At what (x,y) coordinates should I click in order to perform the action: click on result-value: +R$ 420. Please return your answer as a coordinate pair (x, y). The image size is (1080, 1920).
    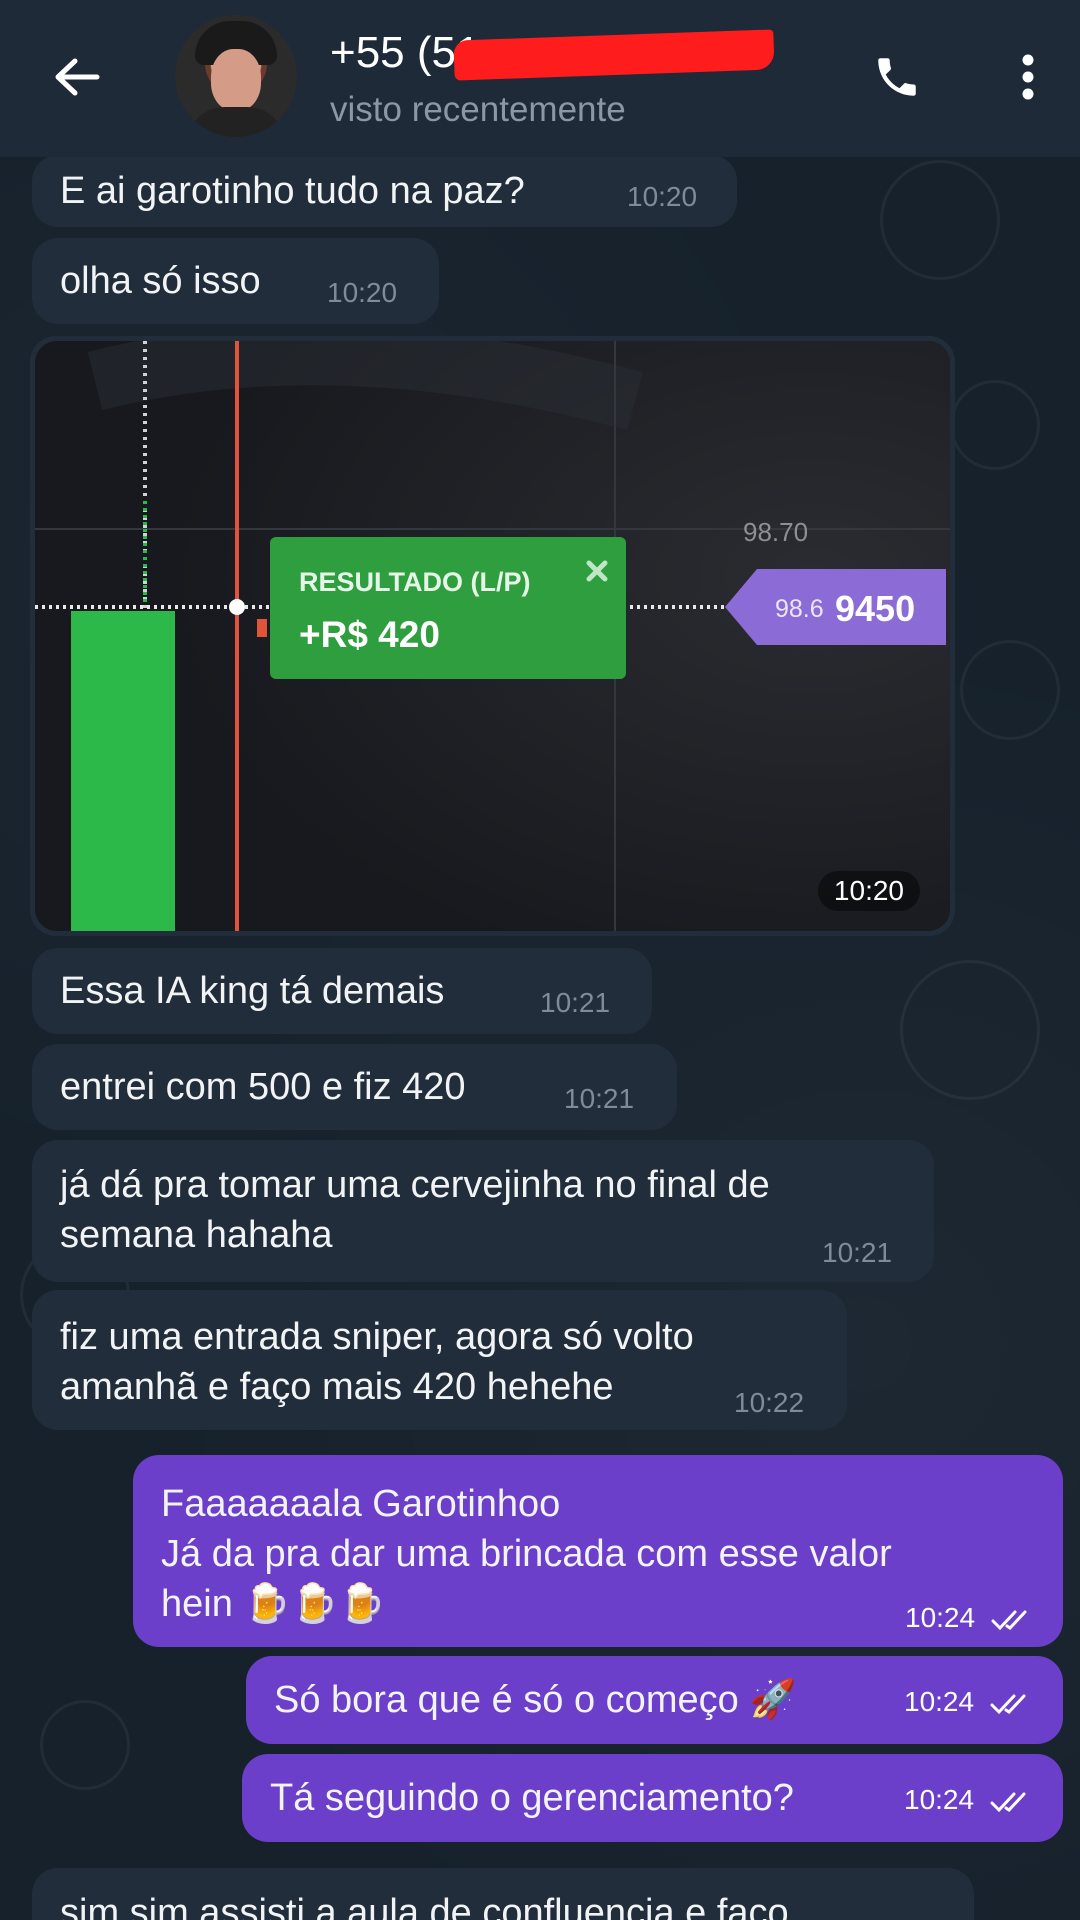
    Looking at the image, I should click on (369, 634).